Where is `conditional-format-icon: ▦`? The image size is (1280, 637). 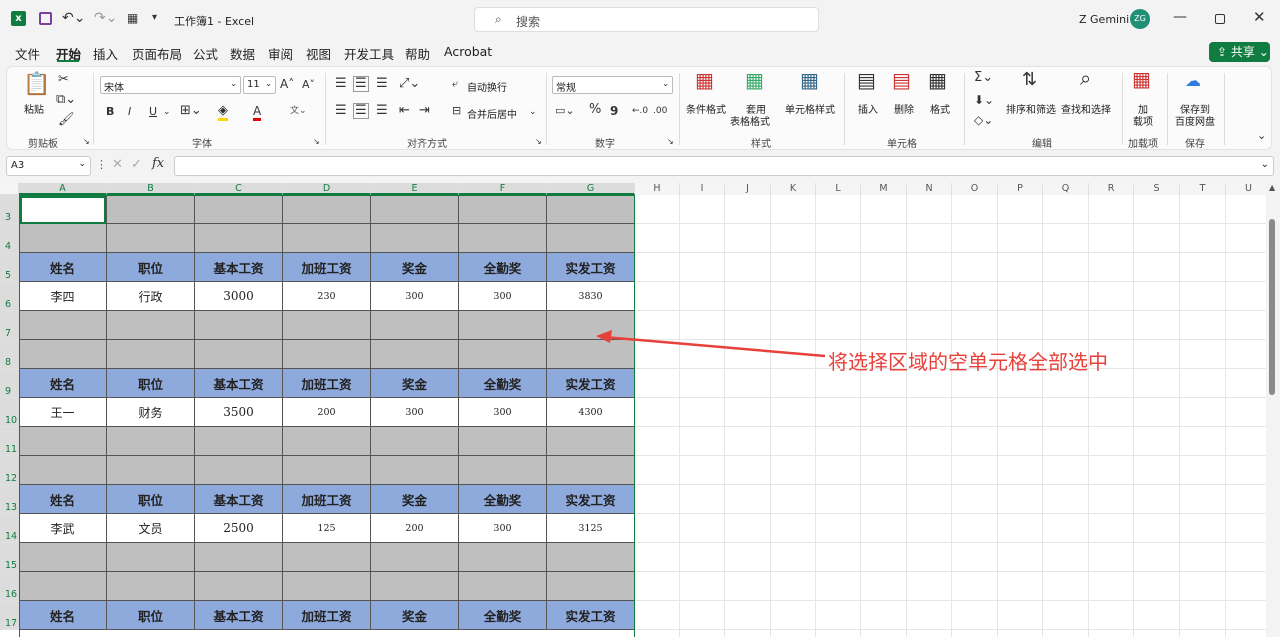
conditional-format-icon: ▦ is located at coordinates (704, 80).